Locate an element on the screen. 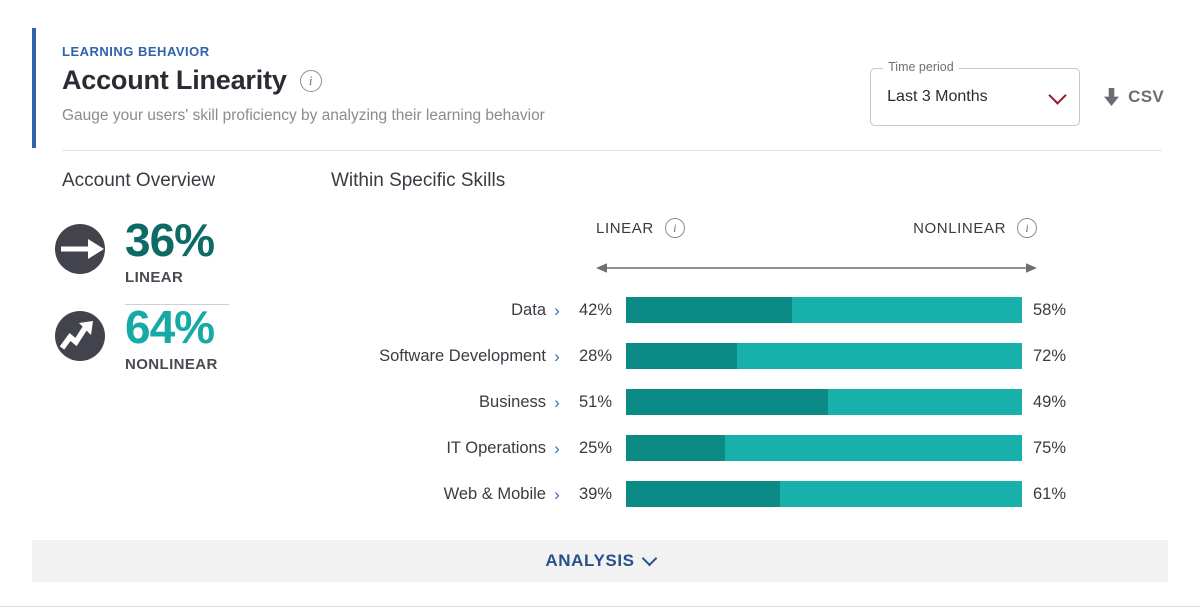 The height and width of the screenshot is (615, 1200). analysis-label: ANALYSIS is located at coordinates (590, 560).